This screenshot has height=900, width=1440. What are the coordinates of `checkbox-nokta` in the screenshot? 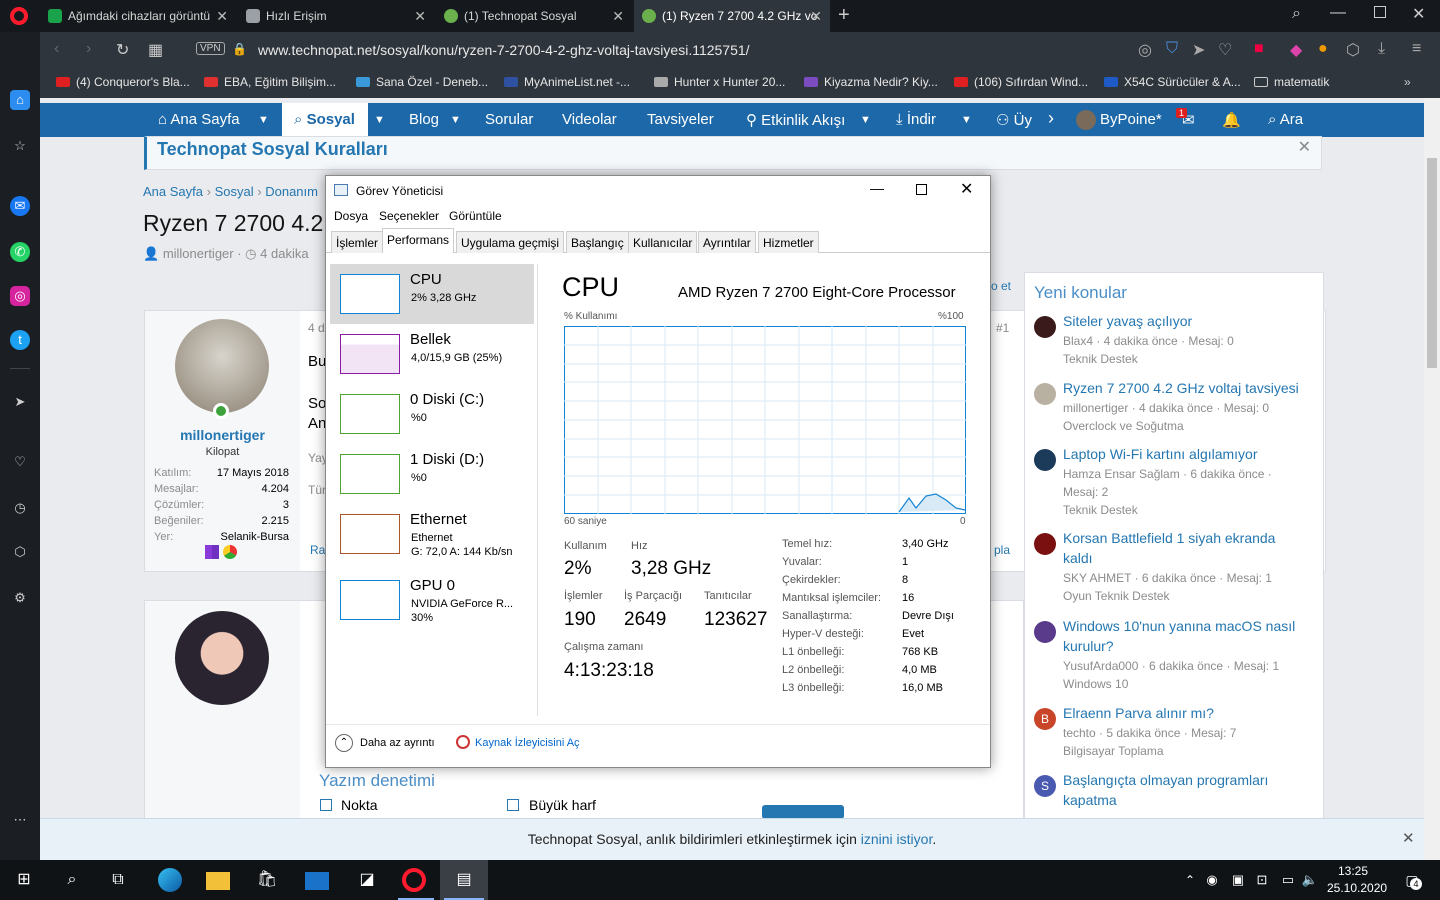 It's located at (326, 805).